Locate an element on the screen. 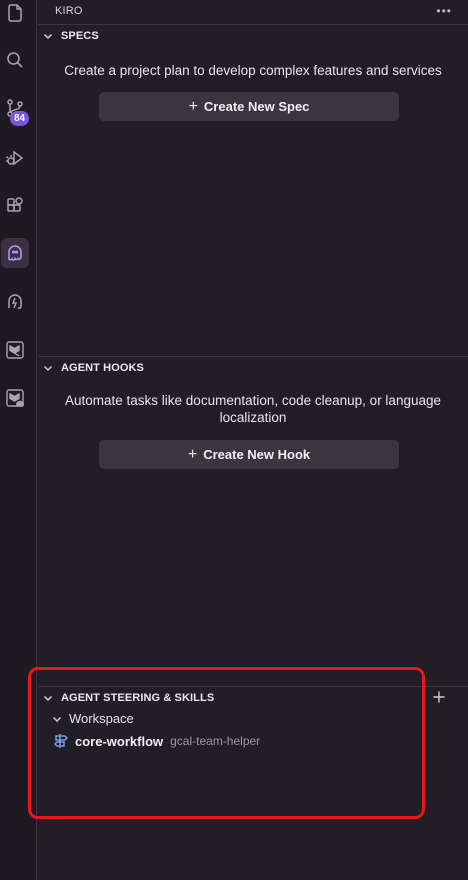  extensions-icon is located at coordinates (14, 206).